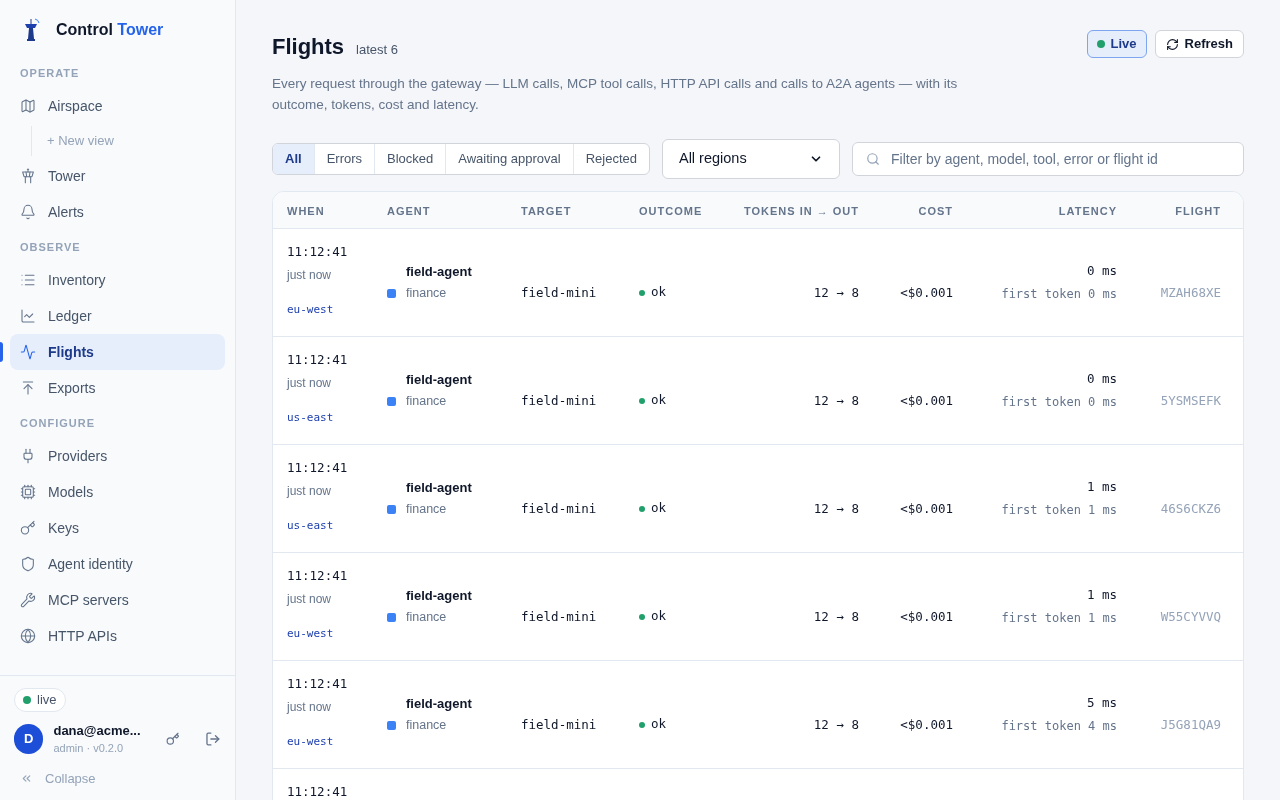 The image size is (1280, 800). I want to click on user-role: admin · v0.2.0, so click(89, 748).